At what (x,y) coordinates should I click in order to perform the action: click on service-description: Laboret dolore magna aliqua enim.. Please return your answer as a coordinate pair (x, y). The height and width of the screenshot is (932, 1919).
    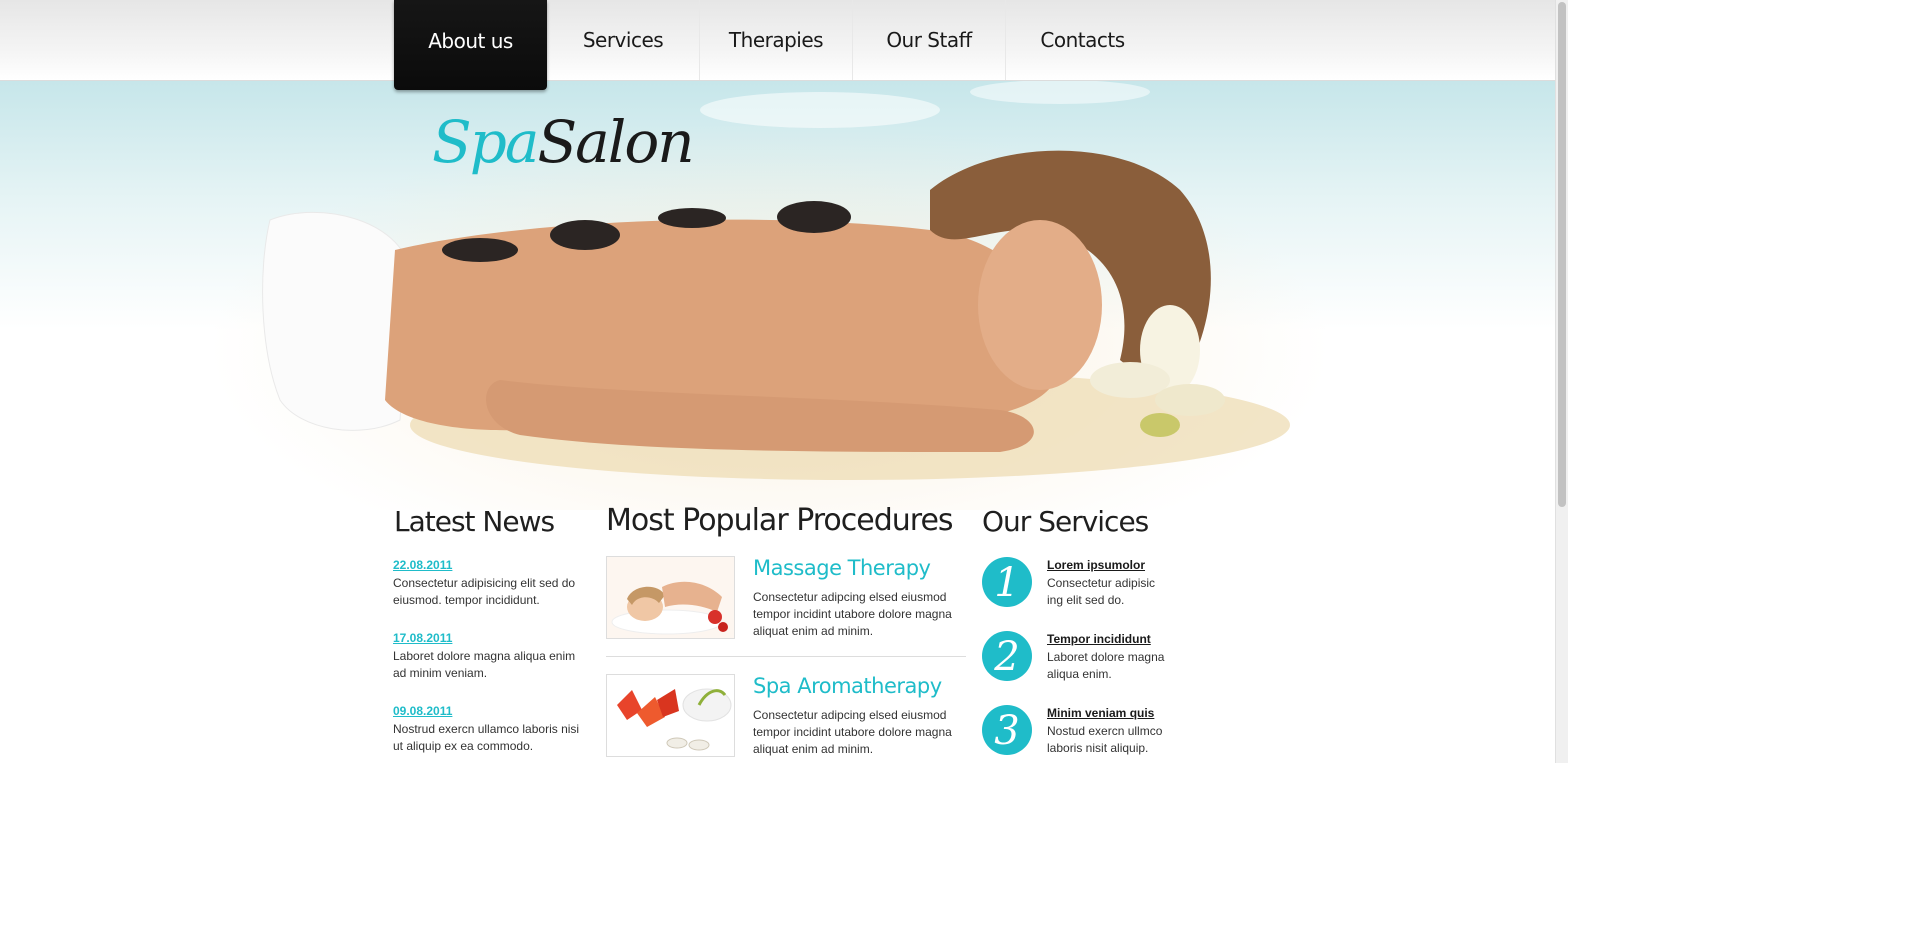
    Looking at the image, I should click on (1106, 665).